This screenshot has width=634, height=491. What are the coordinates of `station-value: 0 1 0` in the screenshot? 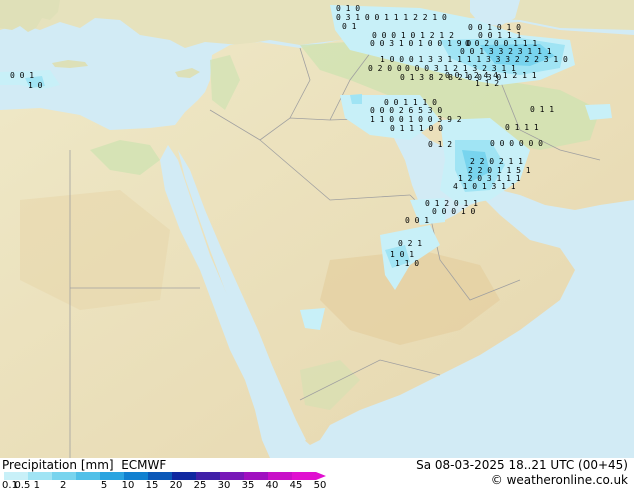 It's located at (348, 8).